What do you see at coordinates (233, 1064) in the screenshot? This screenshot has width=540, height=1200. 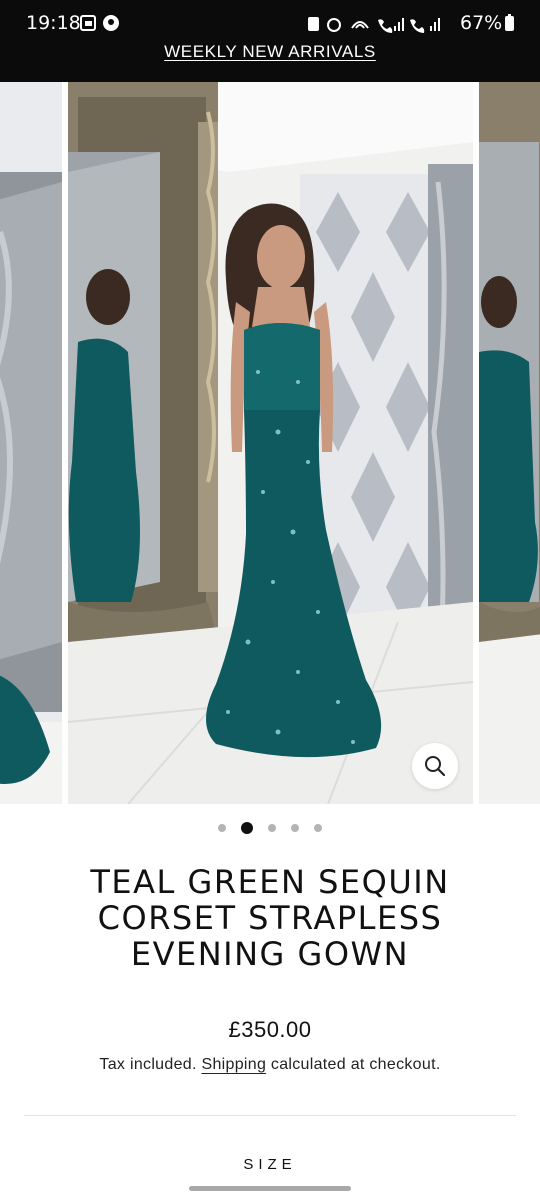 I see `shipping-link: Shipping` at bounding box center [233, 1064].